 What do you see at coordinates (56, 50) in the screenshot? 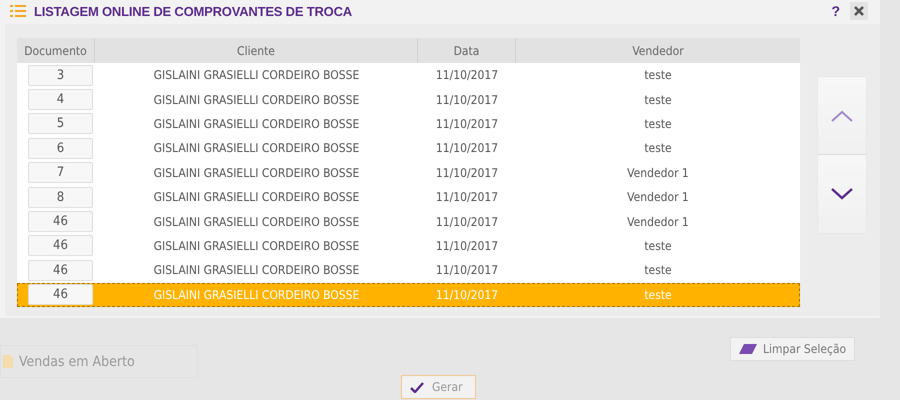
I see `column-header: Documento` at bounding box center [56, 50].